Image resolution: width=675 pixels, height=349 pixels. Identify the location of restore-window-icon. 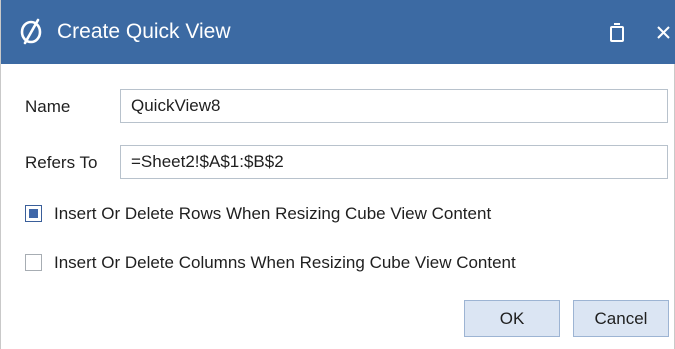
(617, 32).